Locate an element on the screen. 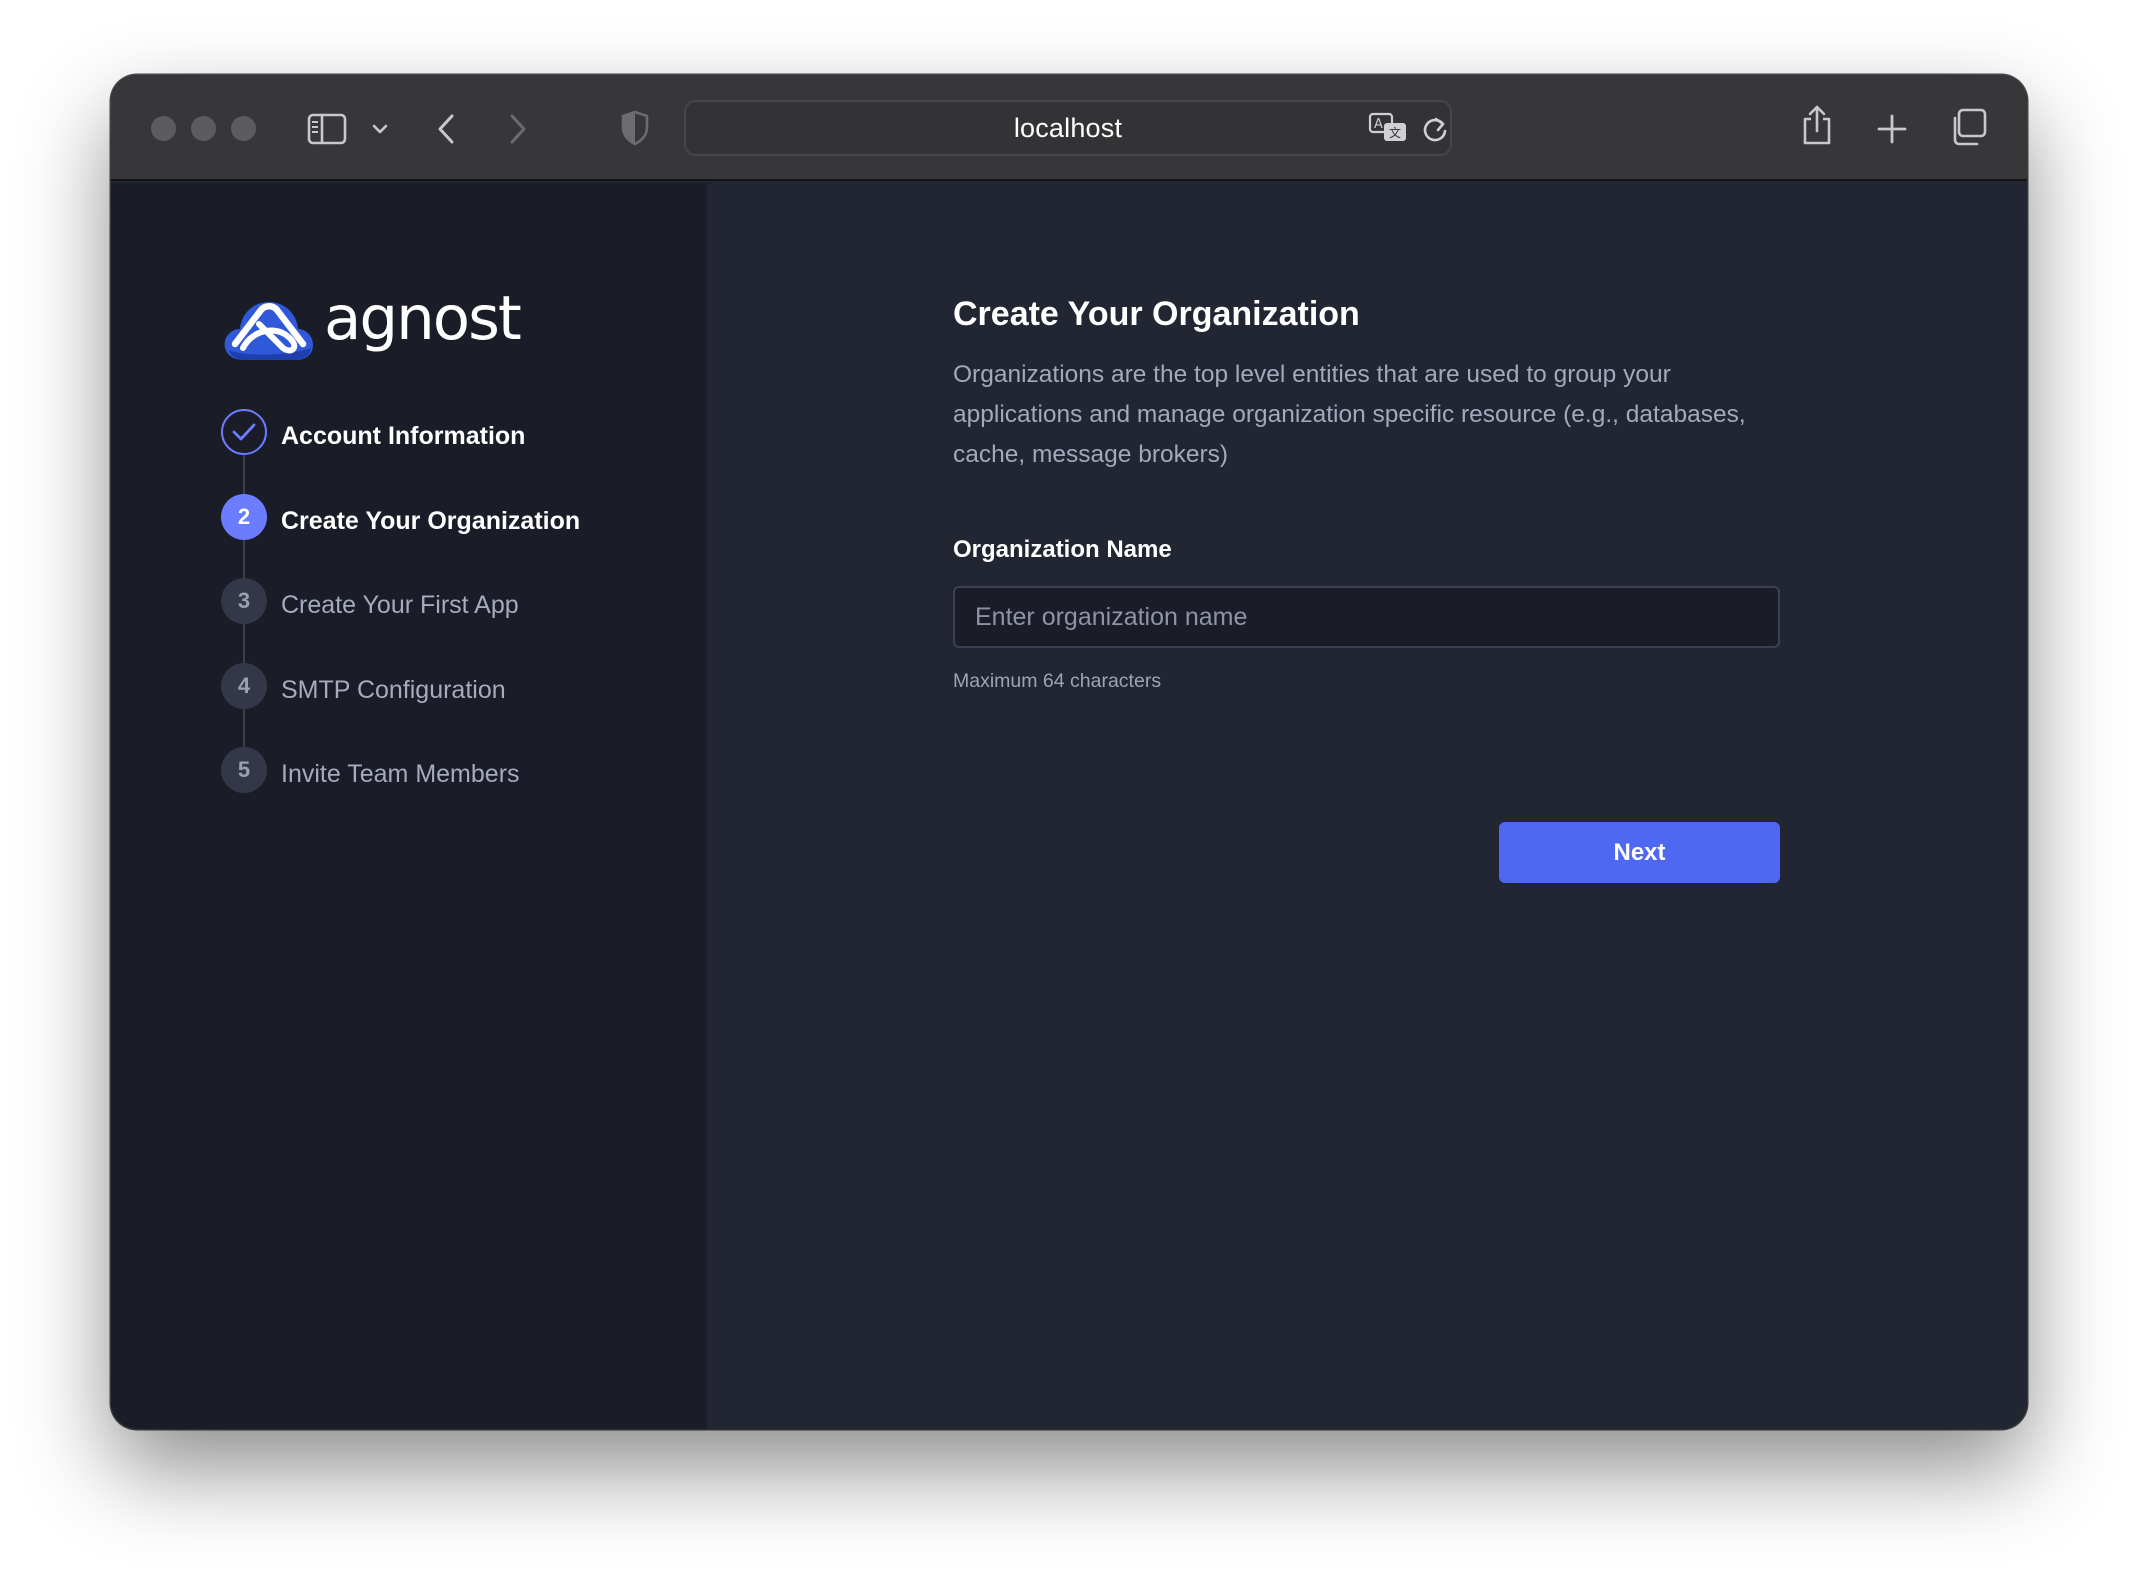  reload-icon is located at coordinates (1435, 129).